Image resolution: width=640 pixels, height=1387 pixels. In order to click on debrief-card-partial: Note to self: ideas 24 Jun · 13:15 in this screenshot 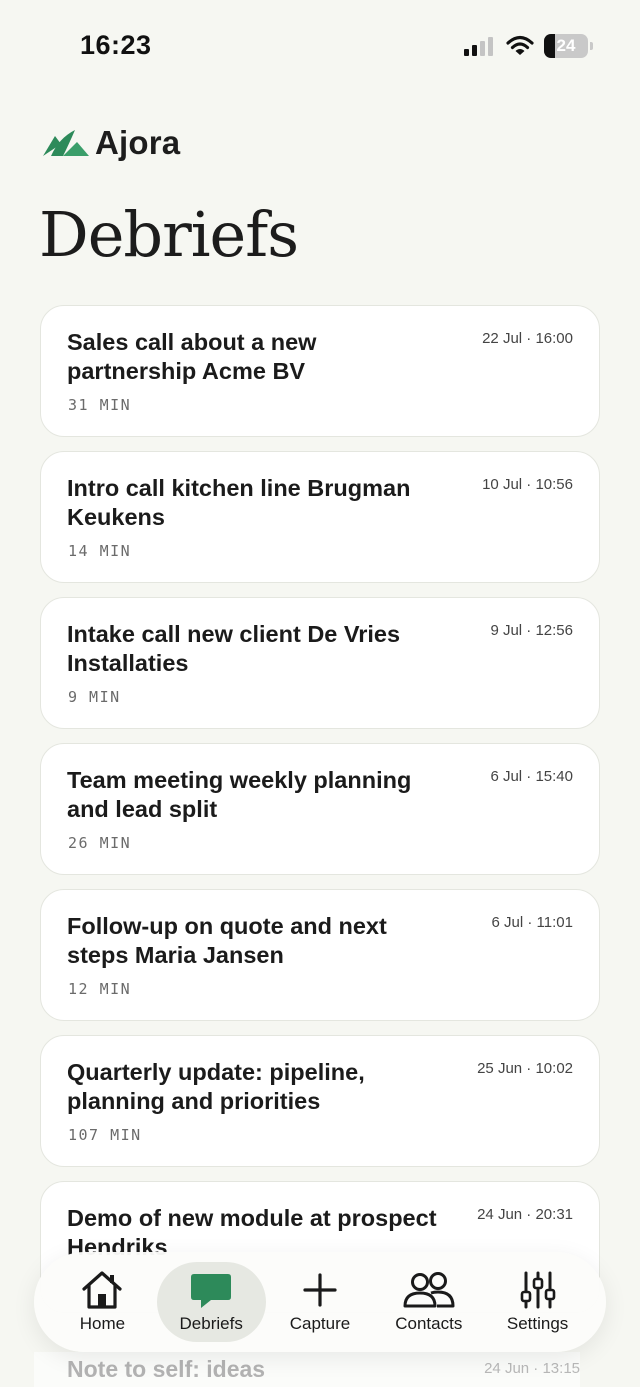, I will do `click(307, 1369)`.